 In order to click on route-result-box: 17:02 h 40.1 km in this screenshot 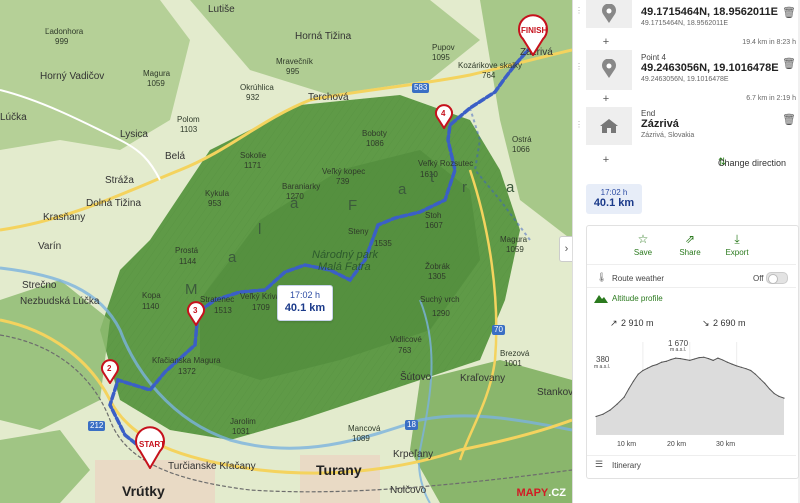, I will do `click(614, 199)`.